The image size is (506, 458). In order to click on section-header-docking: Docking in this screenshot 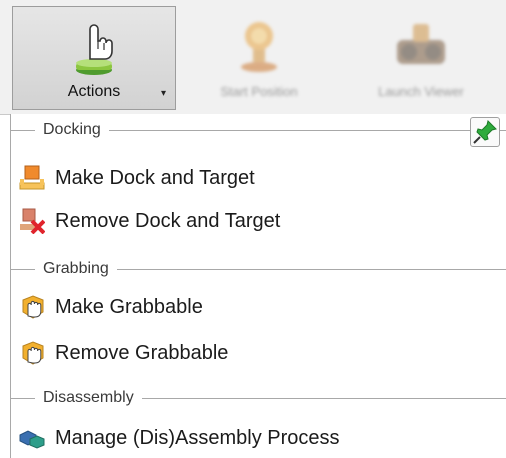, I will do `click(258, 130)`.